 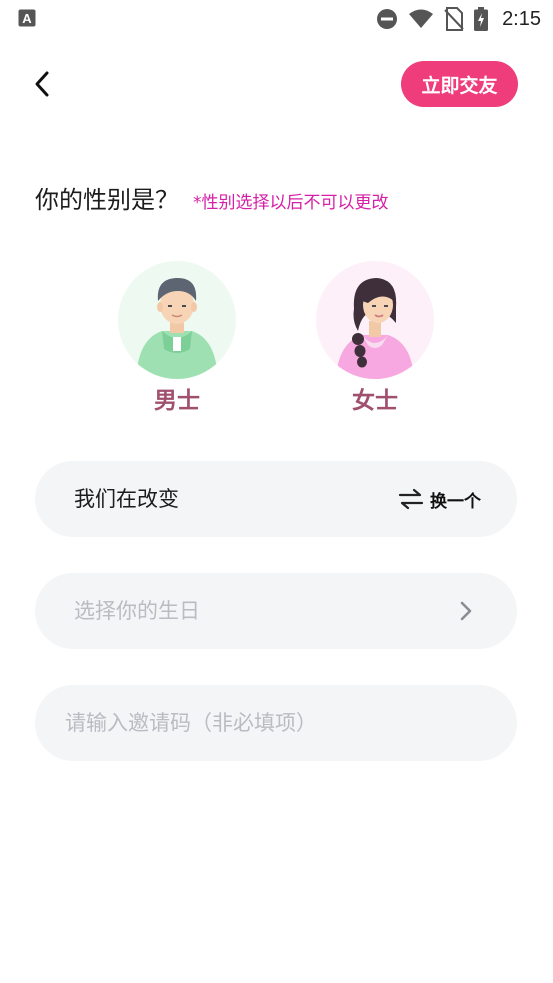 I want to click on male-avatar-icon, so click(x=177, y=320).